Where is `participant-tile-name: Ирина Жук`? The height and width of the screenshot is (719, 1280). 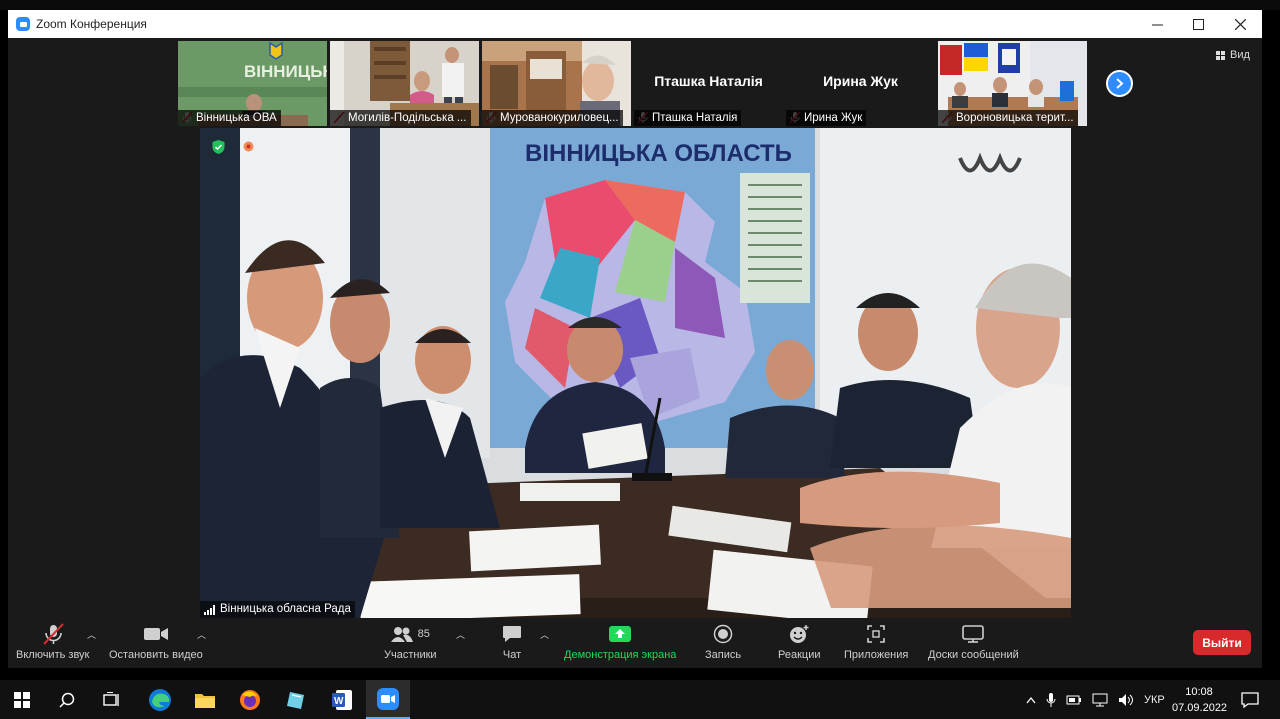 participant-tile-name: Ирина Жук is located at coordinates (860, 81).